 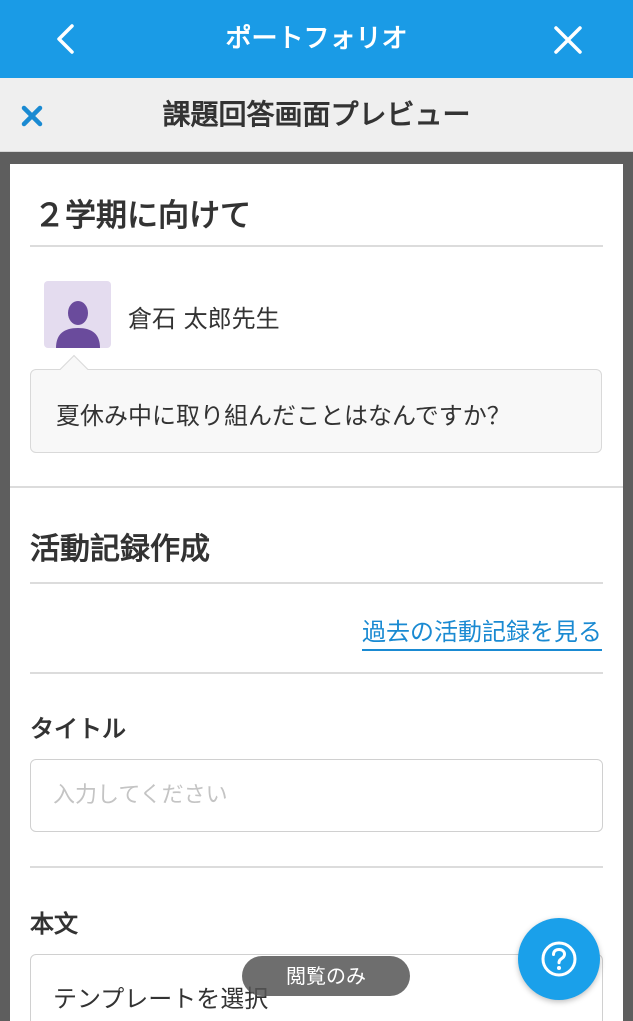 I want to click on section-divider, so click(x=316, y=487).